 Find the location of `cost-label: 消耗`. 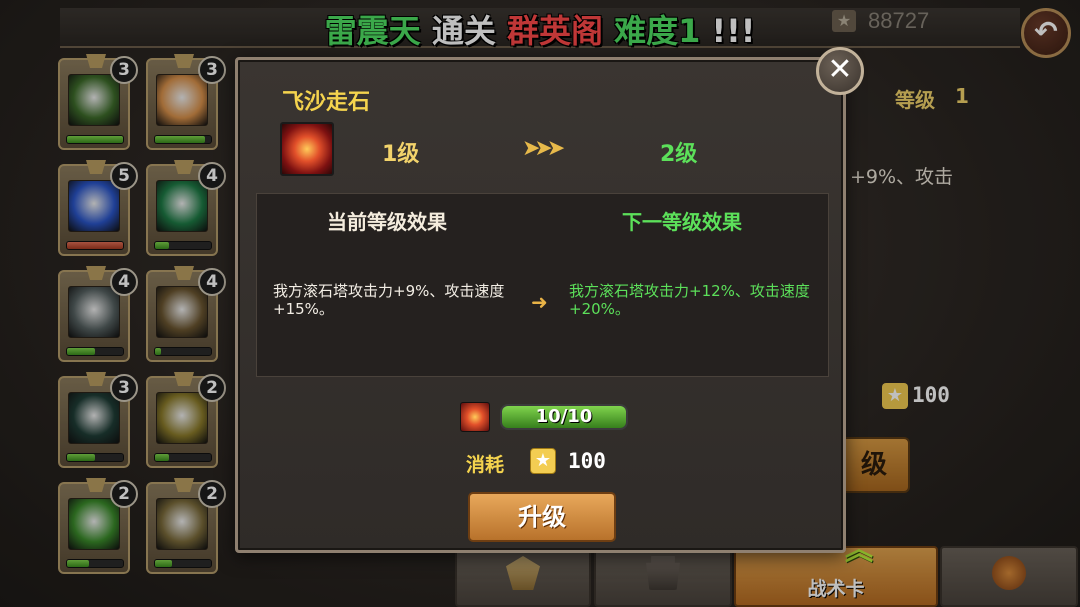

cost-label: 消耗 is located at coordinates (485, 465).